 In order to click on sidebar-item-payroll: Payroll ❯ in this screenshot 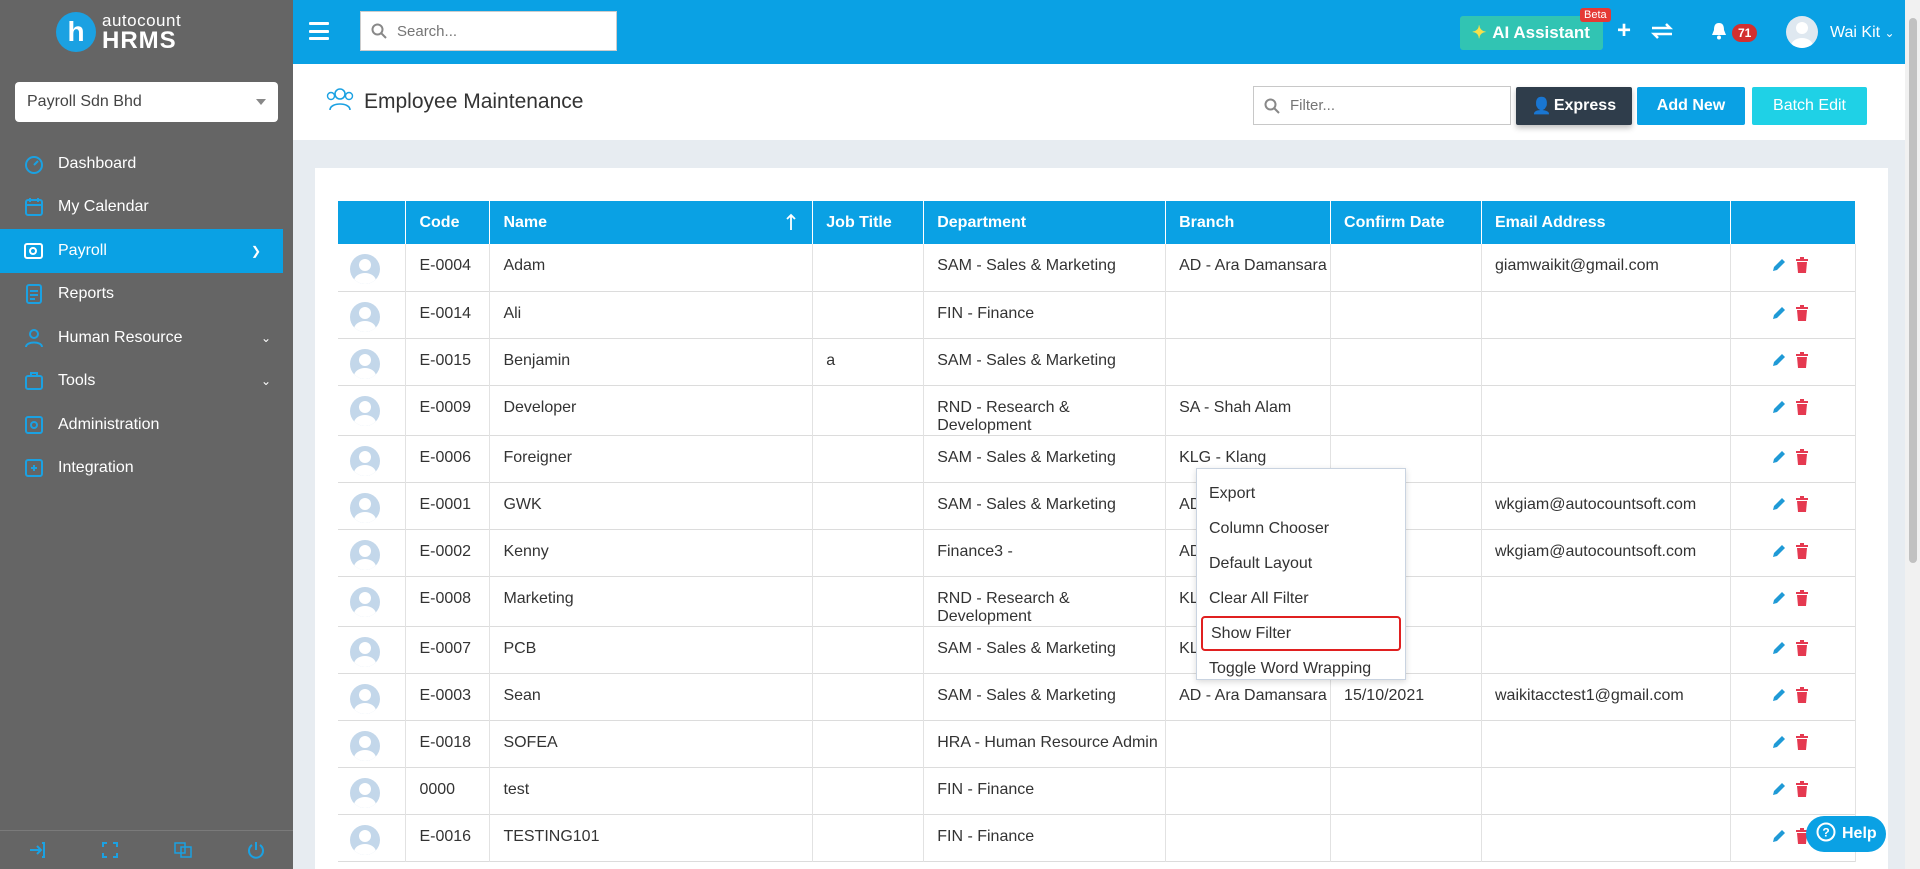, I will do `click(141, 251)`.